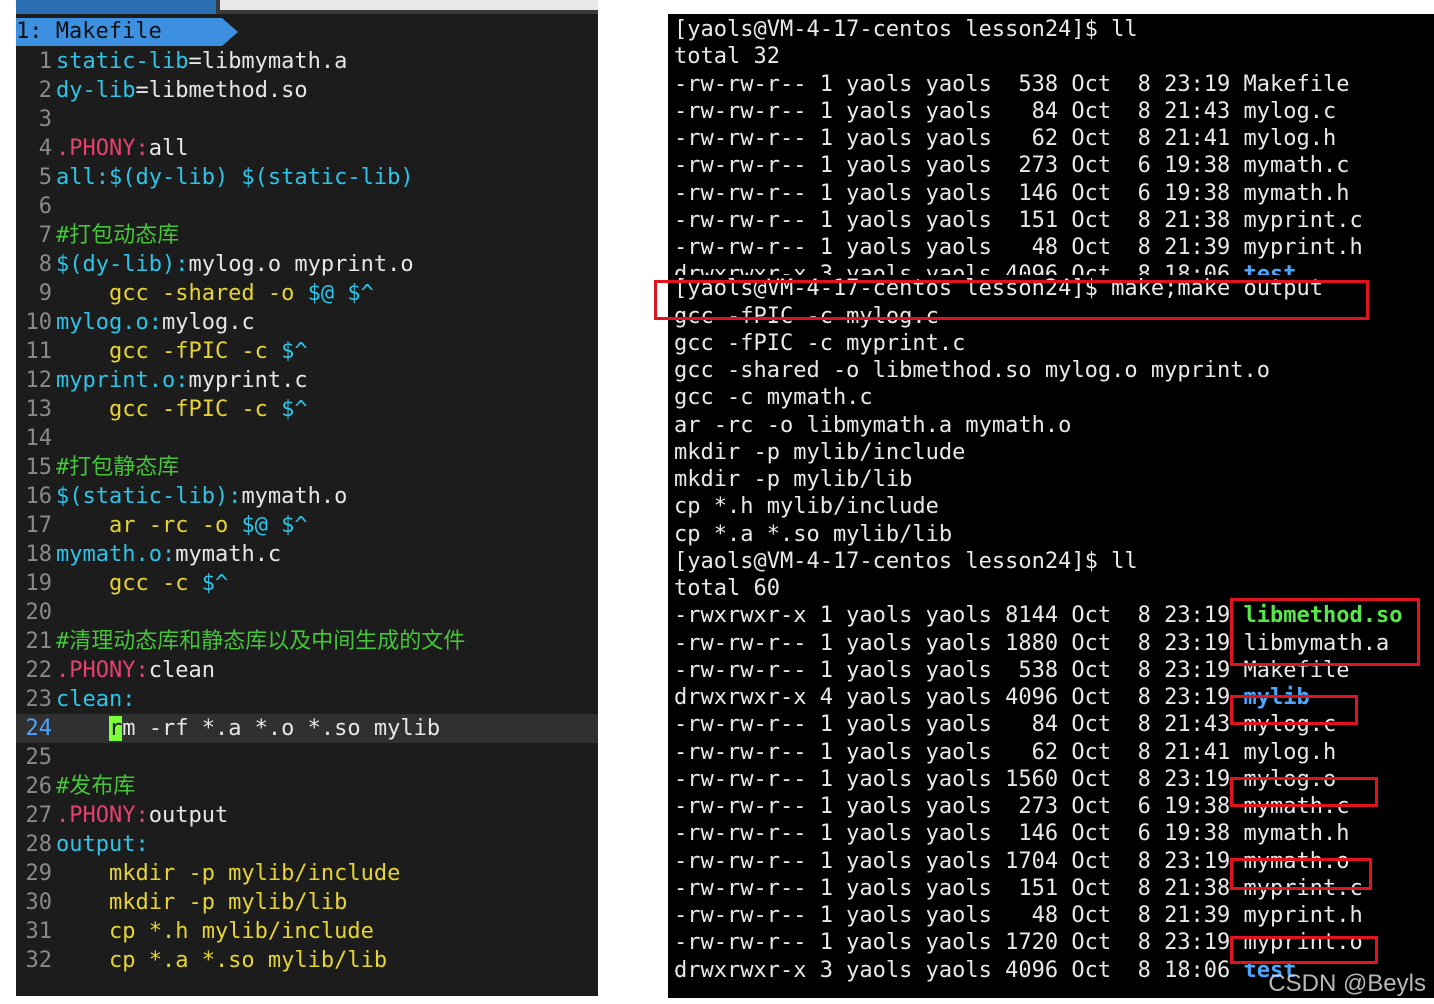  I want to click on editor-line: 9 gcc -shared -o $@ $^, so click(307, 293).